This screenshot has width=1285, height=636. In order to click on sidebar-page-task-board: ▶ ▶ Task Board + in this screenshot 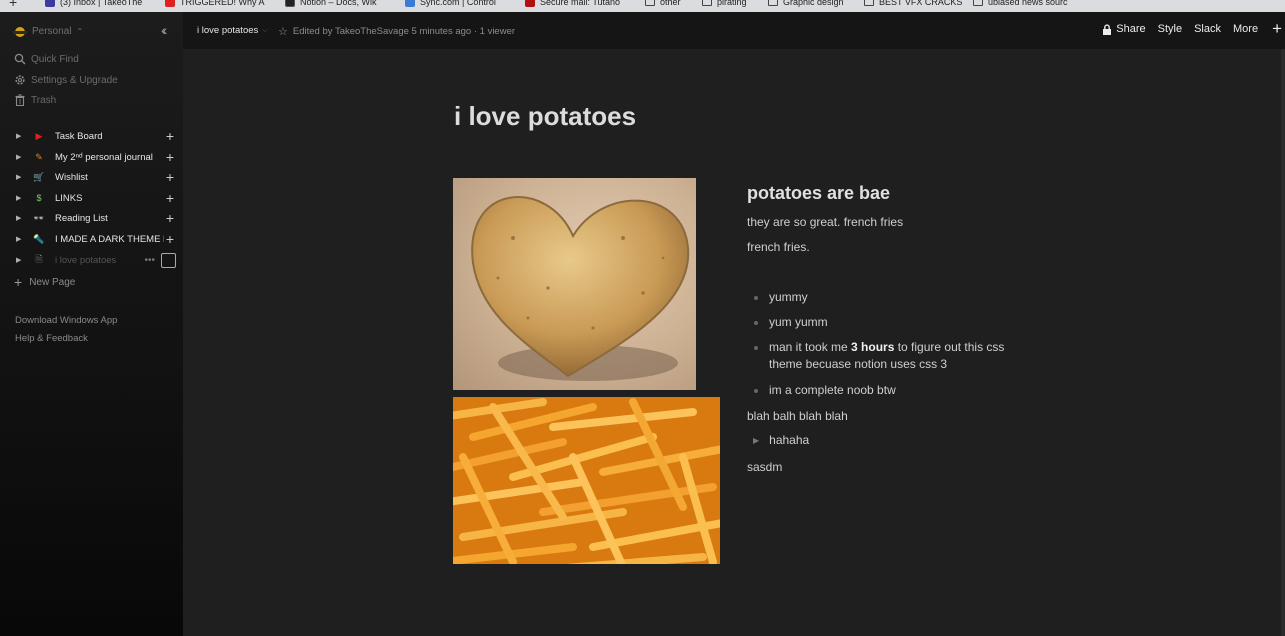, I will do `click(96, 136)`.